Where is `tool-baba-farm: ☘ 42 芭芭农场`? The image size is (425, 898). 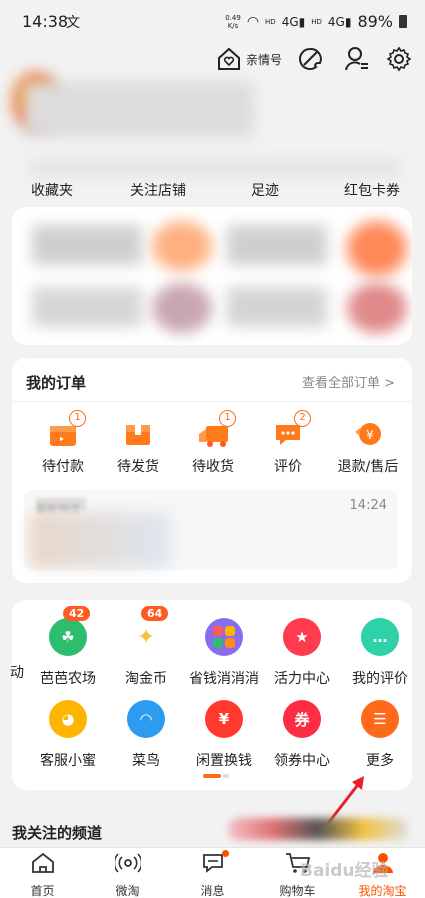
tool-baba-farm: ☘ 42 芭芭农场 is located at coordinates (68, 647).